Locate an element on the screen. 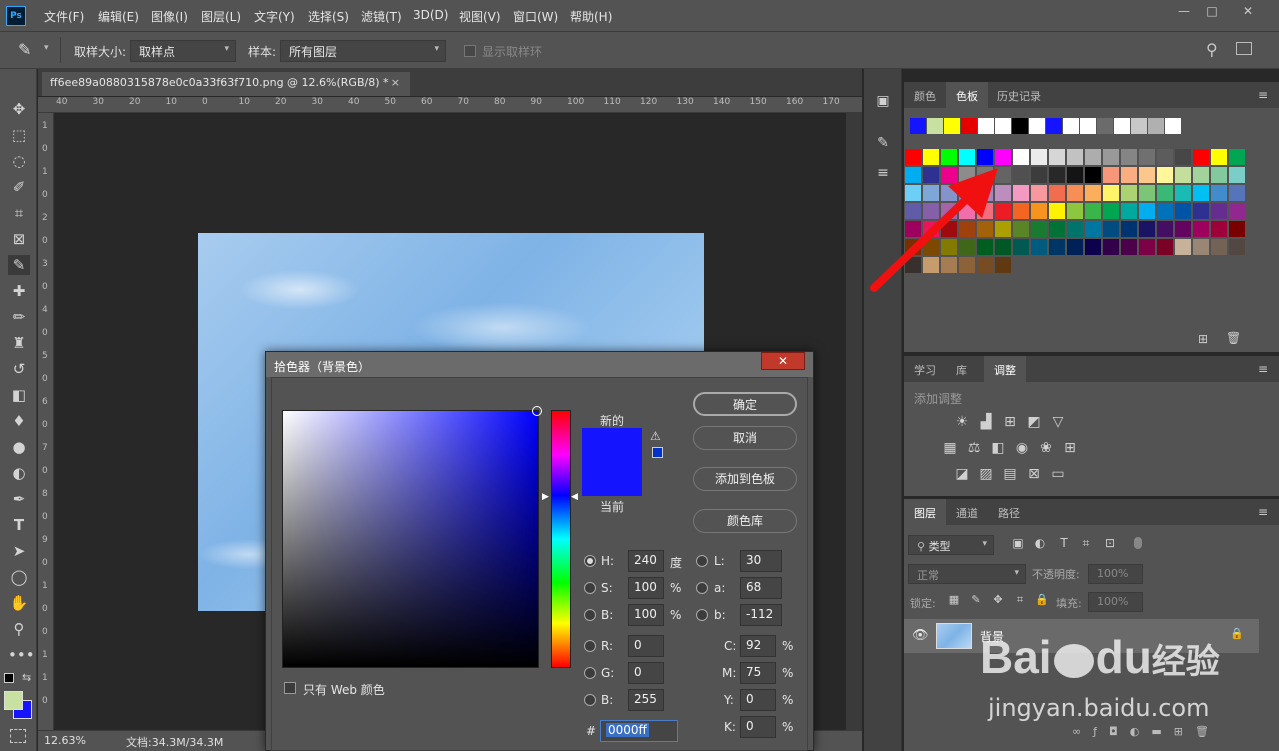 This screenshot has height=751, width=1279. tab-libraries: 库 is located at coordinates (961, 369).